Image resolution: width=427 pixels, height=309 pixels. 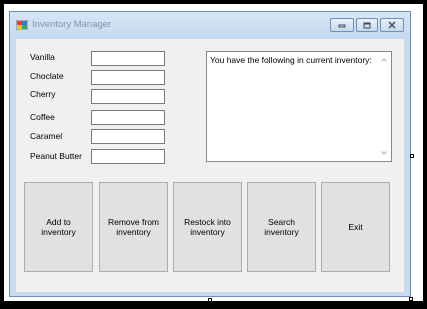 What do you see at coordinates (411, 299) in the screenshot?
I see `resize-handle-corner` at bounding box center [411, 299].